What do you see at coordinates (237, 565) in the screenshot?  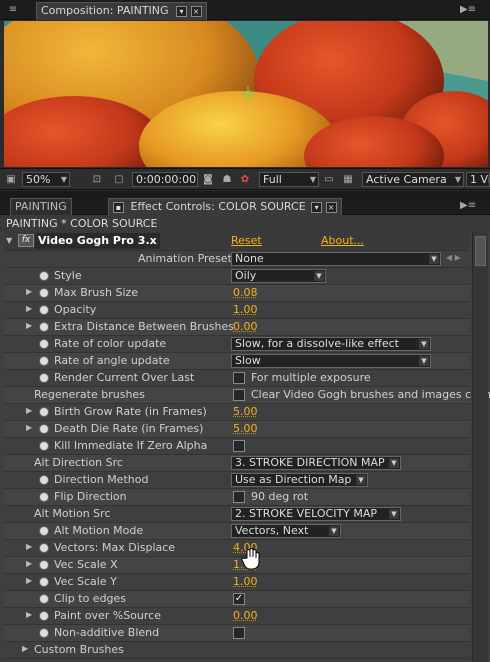 I see `param-row-vec-scale-x: ▶Vec Scale X1.00` at bounding box center [237, 565].